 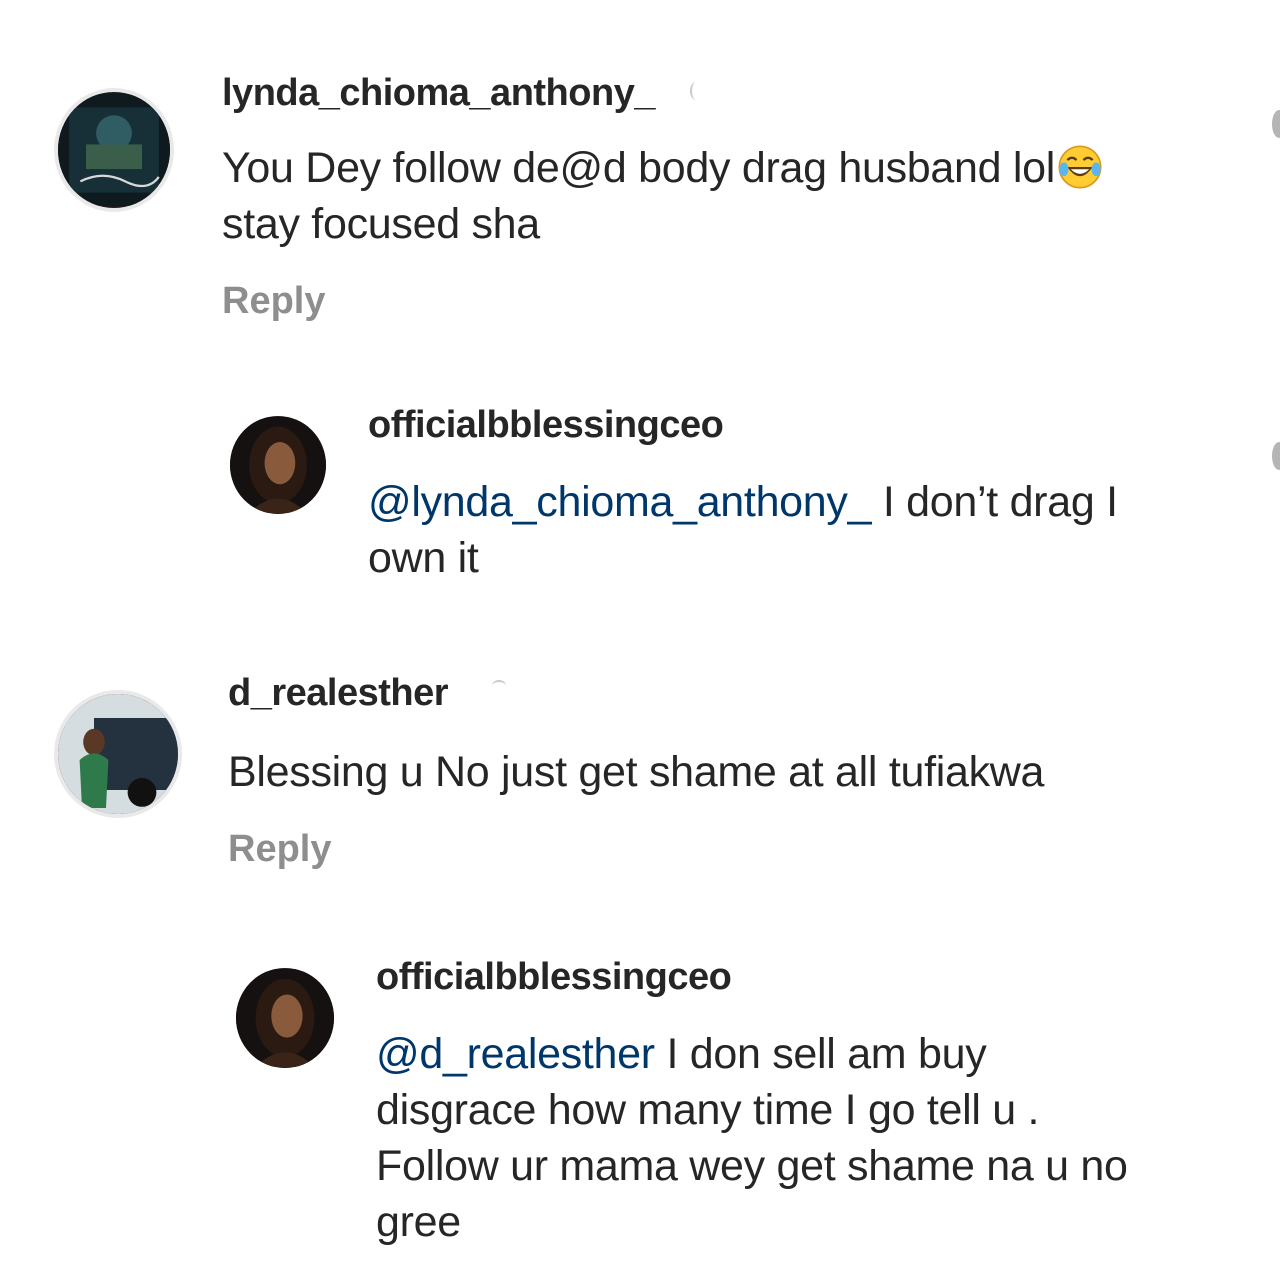 What do you see at coordinates (752, 1166) in the screenshot?
I see `reply-text-line3: Follow ur mama wey get shame na u no` at bounding box center [752, 1166].